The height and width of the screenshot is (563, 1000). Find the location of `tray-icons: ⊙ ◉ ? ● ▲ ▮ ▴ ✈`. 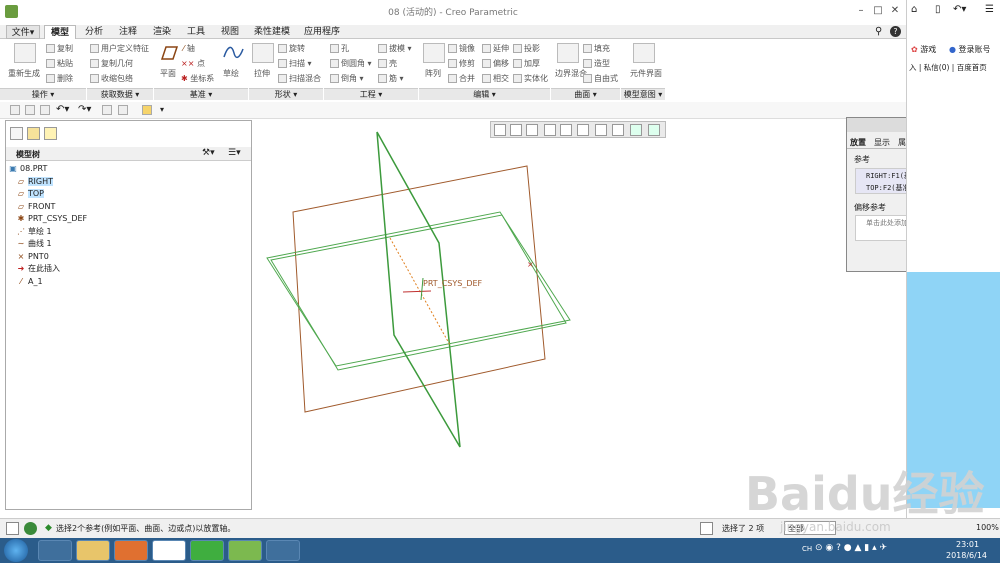

tray-icons: ⊙ ◉ ? ● ▲ ▮ ▴ ✈ is located at coordinates (851, 548).